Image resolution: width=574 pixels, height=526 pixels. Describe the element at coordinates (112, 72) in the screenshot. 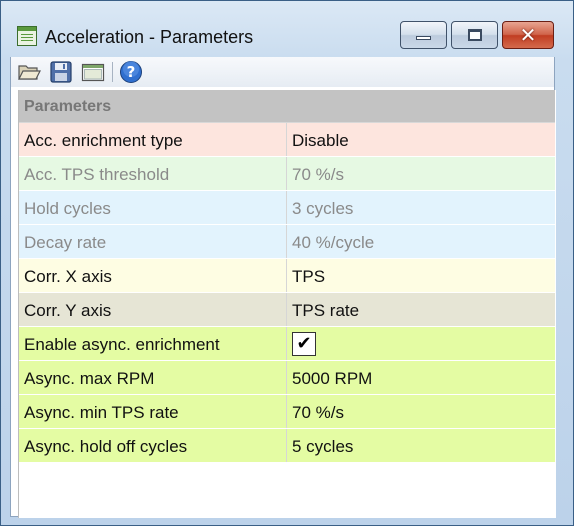

I see `toolbar-separator` at that location.